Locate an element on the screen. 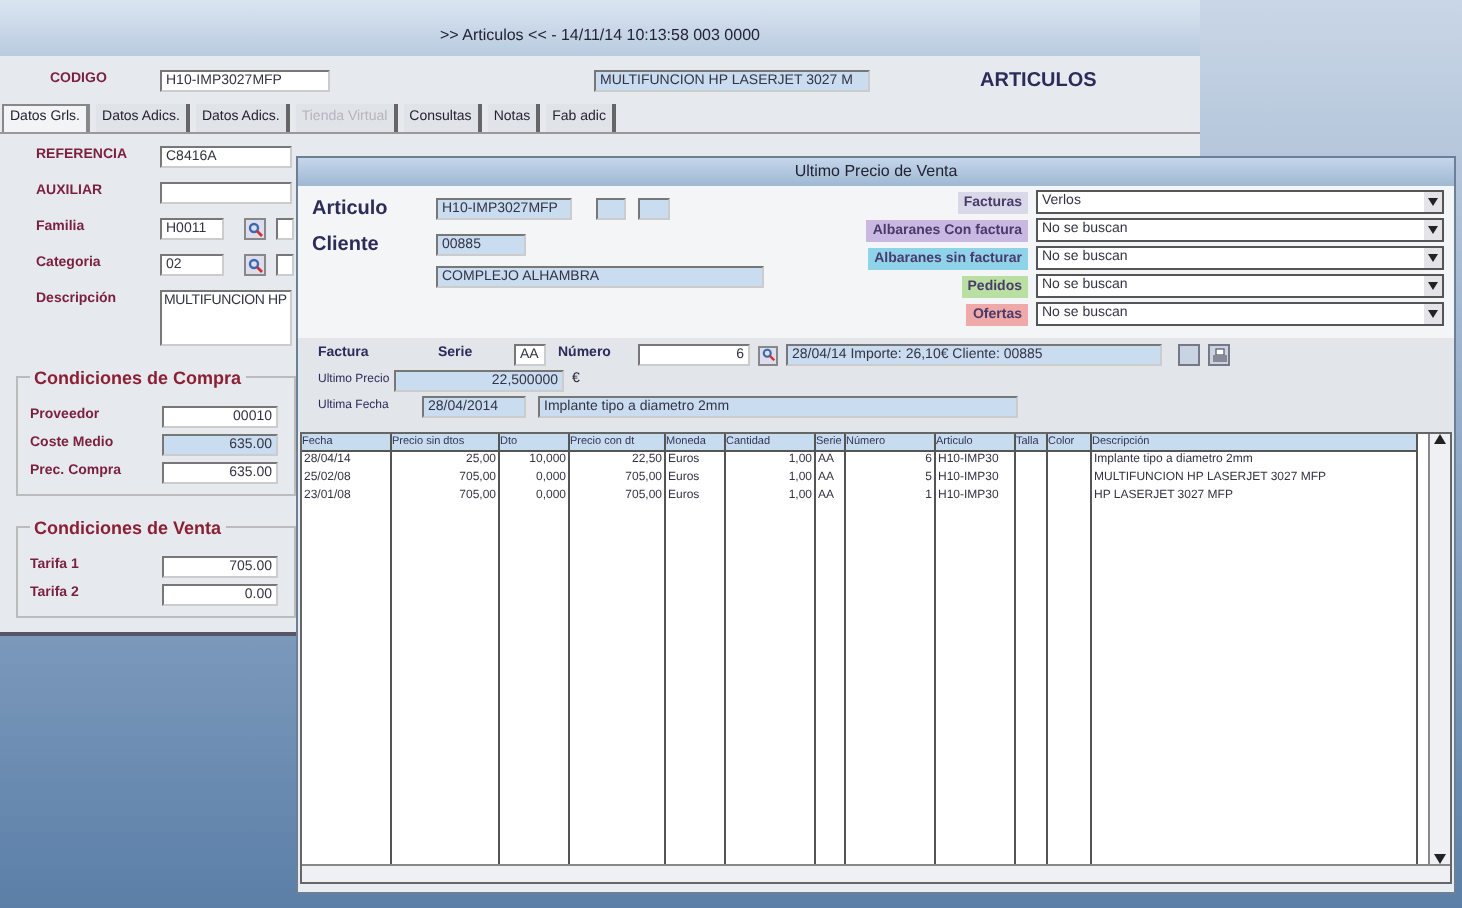 This screenshot has width=1462, height=908. section-title: Condiciones de Compra is located at coordinates (138, 379).